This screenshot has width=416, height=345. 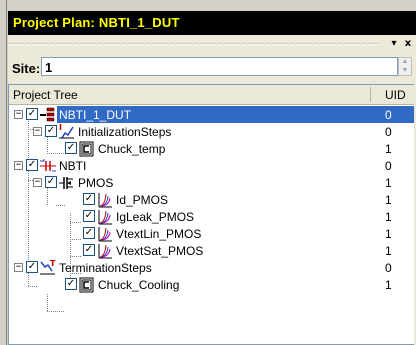 What do you see at coordinates (48, 165) in the screenshot?
I see `stress-block-icon` at bounding box center [48, 165].